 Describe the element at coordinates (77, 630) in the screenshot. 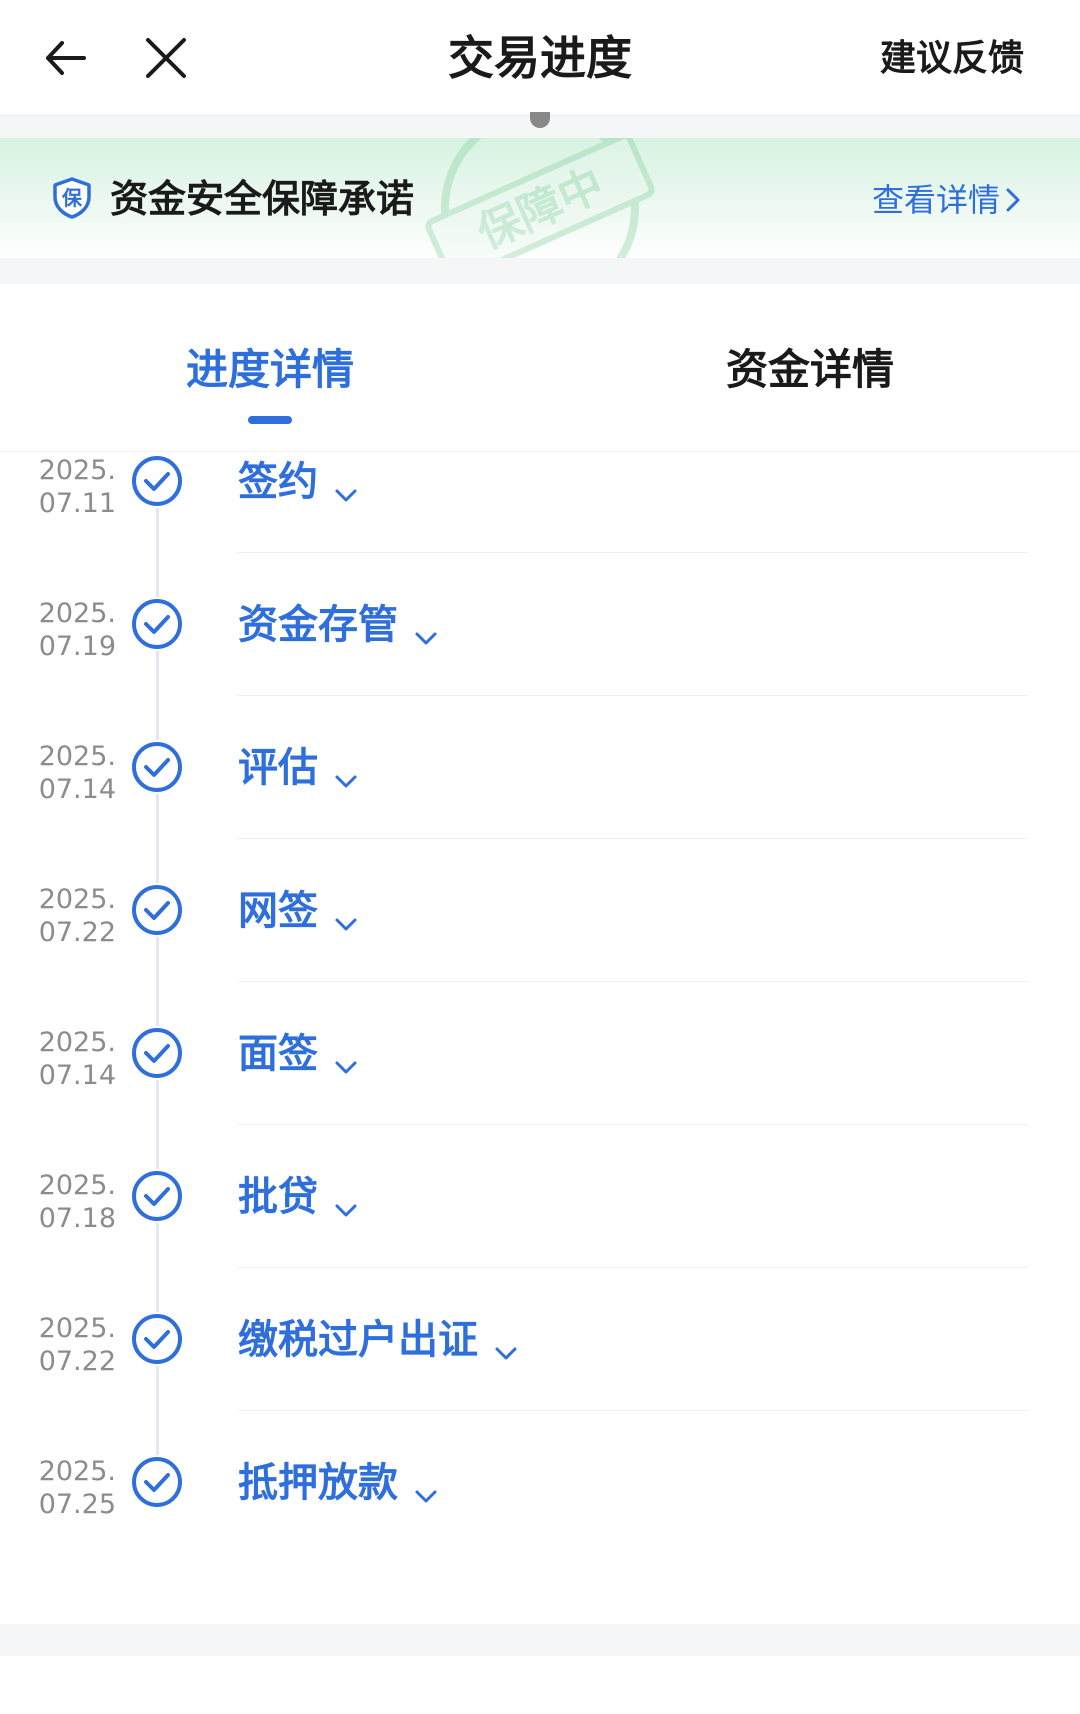

I see `timeline-date: 2025.07.19` at that location.